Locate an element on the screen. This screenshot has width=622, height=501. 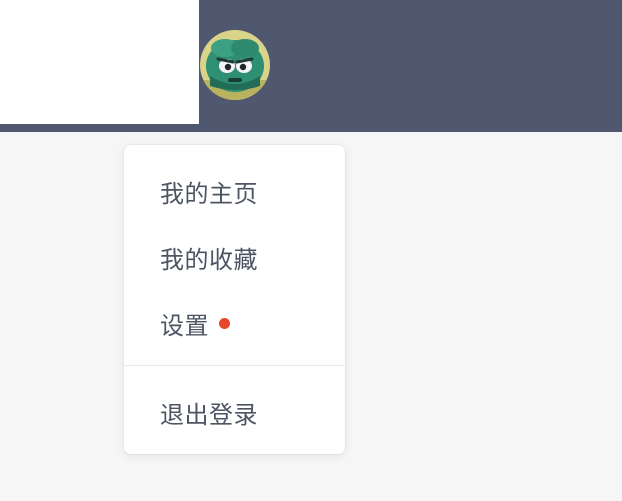
user-avatar is located at coordinates (235, 65).